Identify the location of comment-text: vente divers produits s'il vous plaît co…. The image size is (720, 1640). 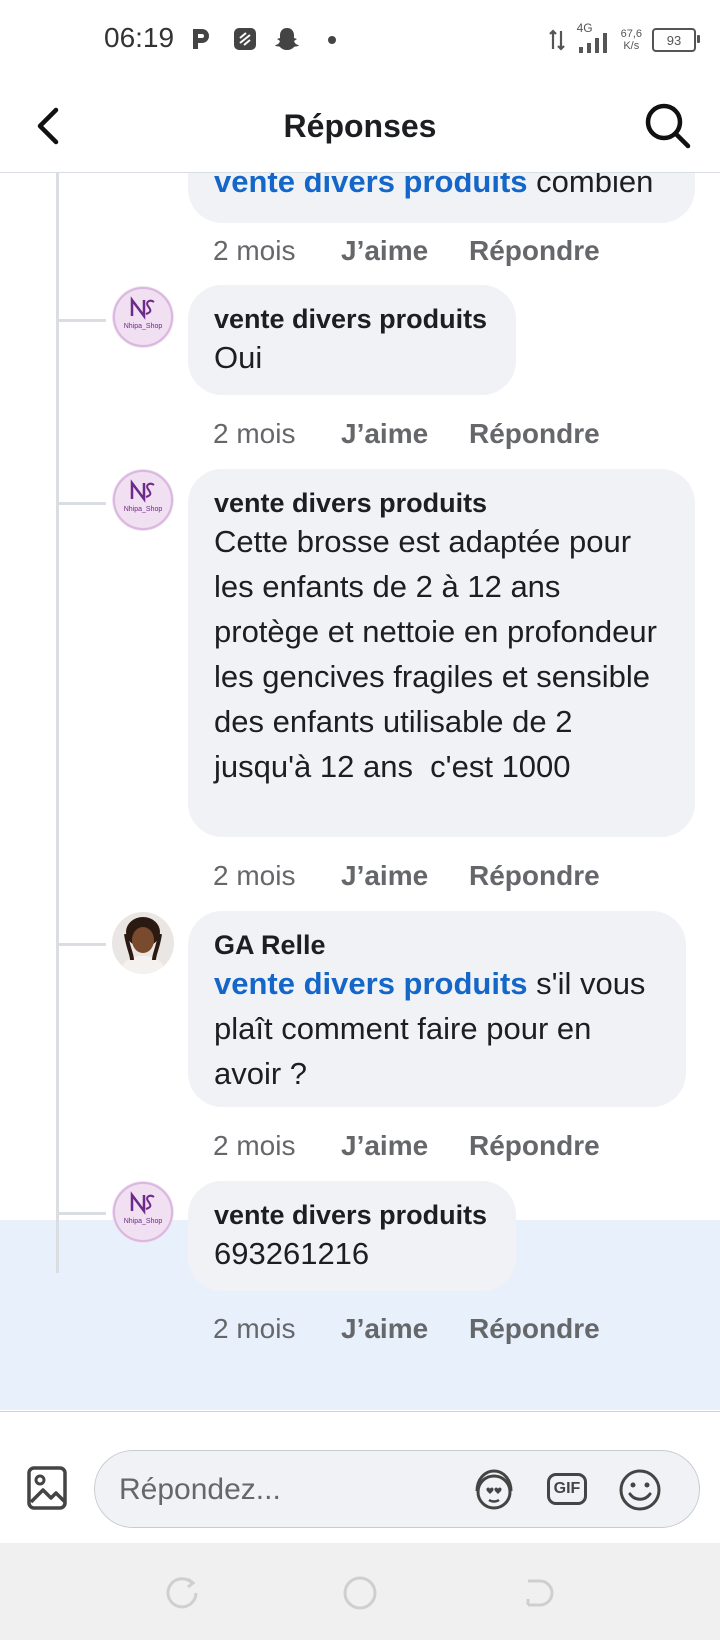
(437, 1028).